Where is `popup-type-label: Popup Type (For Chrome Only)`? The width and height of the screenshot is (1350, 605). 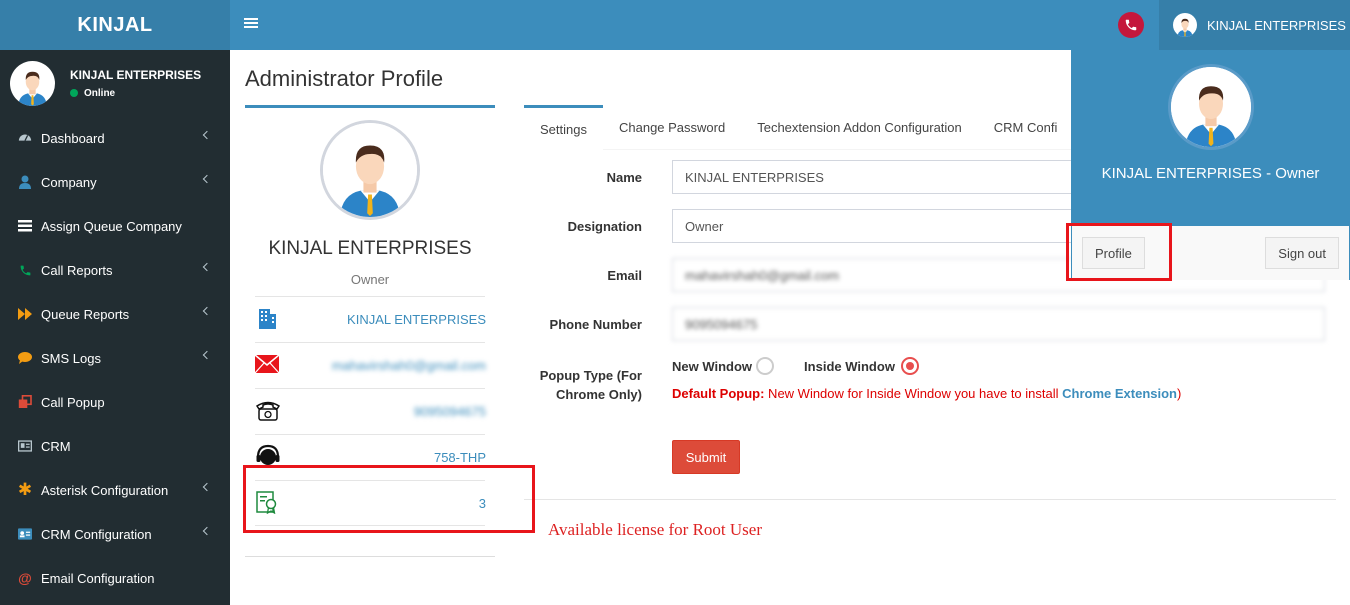 popup-type-label: Popup Type (For Chrome Only) is located at coordinates (583, 385).